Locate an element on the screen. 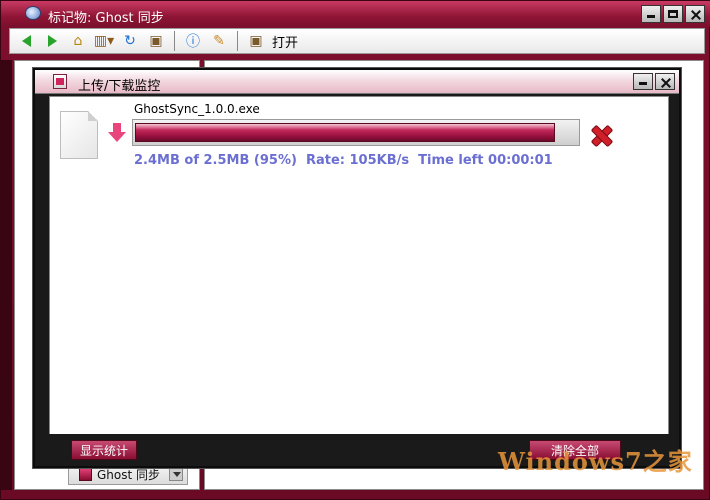 Image resolution: width=710 pixels, height=500 pixels. open-icon: ▣ is located at coordinates (256, 41).